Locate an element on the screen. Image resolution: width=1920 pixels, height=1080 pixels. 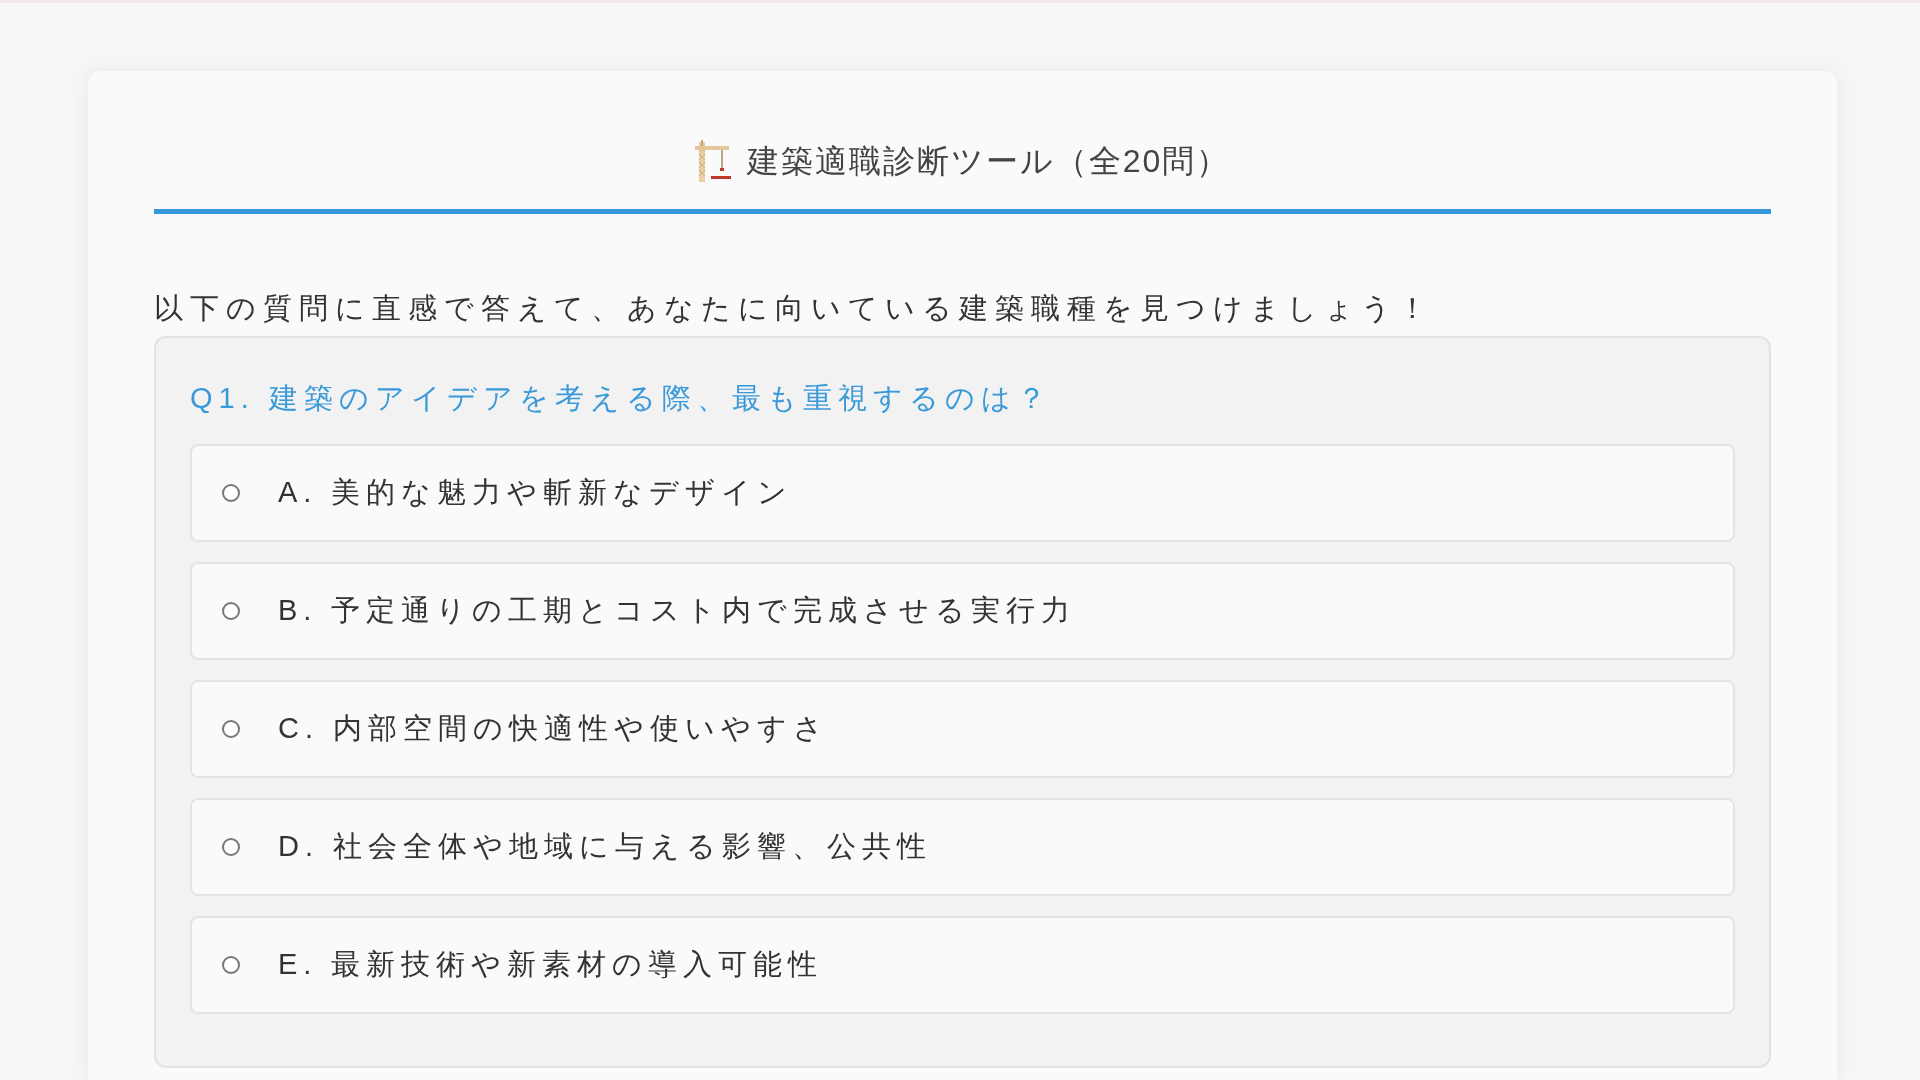
crane-icon is located at coordinates (712, 161).